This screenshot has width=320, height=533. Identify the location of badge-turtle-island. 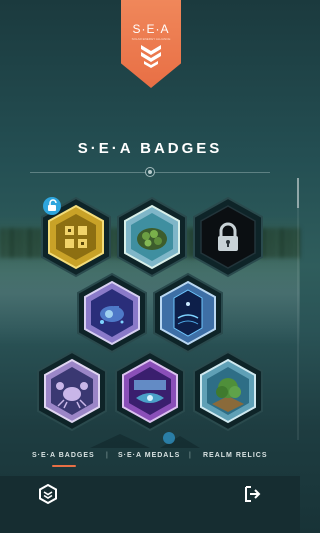
(152, 237).